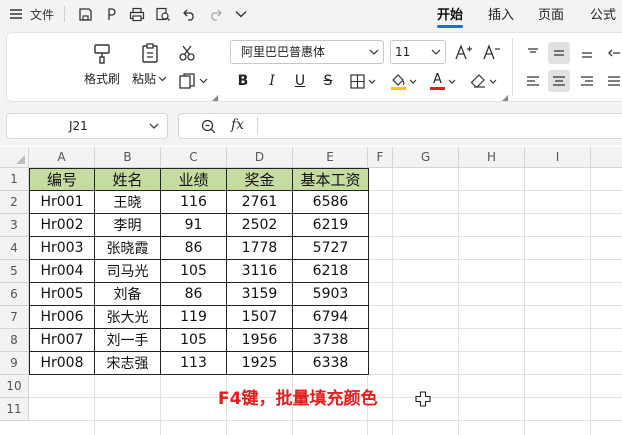 This screenshot has width=622, height=435. I want to click on column-header-b: B, so click(128, 157).